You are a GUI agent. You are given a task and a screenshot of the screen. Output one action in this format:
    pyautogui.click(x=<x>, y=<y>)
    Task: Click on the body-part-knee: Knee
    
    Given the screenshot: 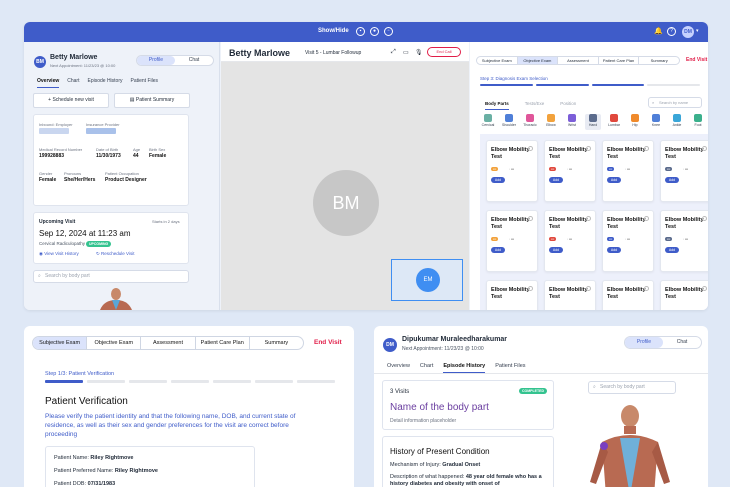 What is the action you would take?
    pyautogui.click(x=656, y=122)
    